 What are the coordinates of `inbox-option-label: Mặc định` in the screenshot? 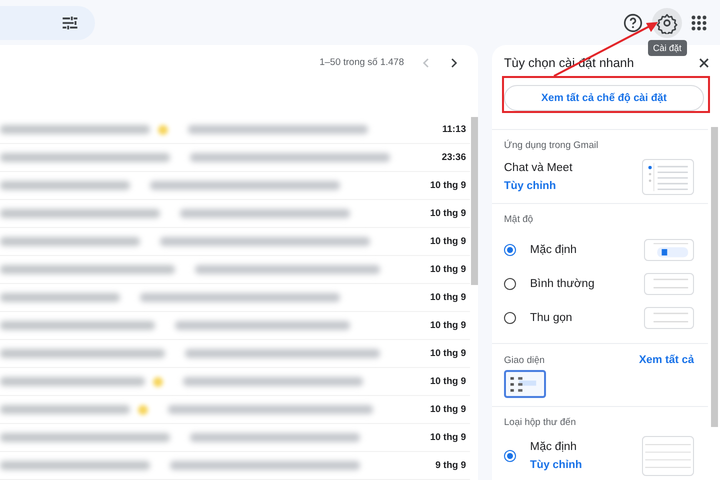 It's located at (554, 447).